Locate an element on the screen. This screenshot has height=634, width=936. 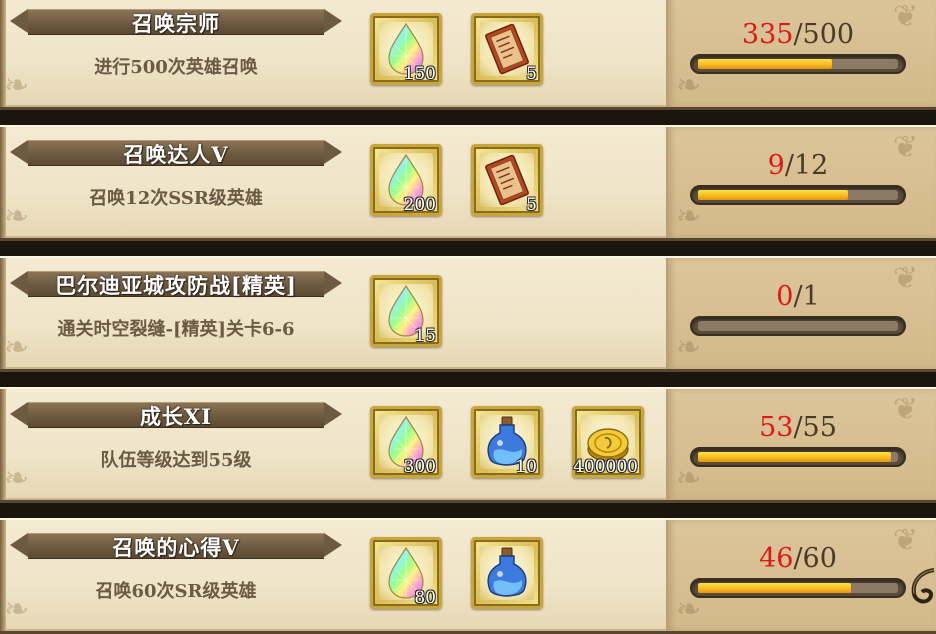
quest-description: 进行500次英雄召唤 is located at coordinates (176, 67).